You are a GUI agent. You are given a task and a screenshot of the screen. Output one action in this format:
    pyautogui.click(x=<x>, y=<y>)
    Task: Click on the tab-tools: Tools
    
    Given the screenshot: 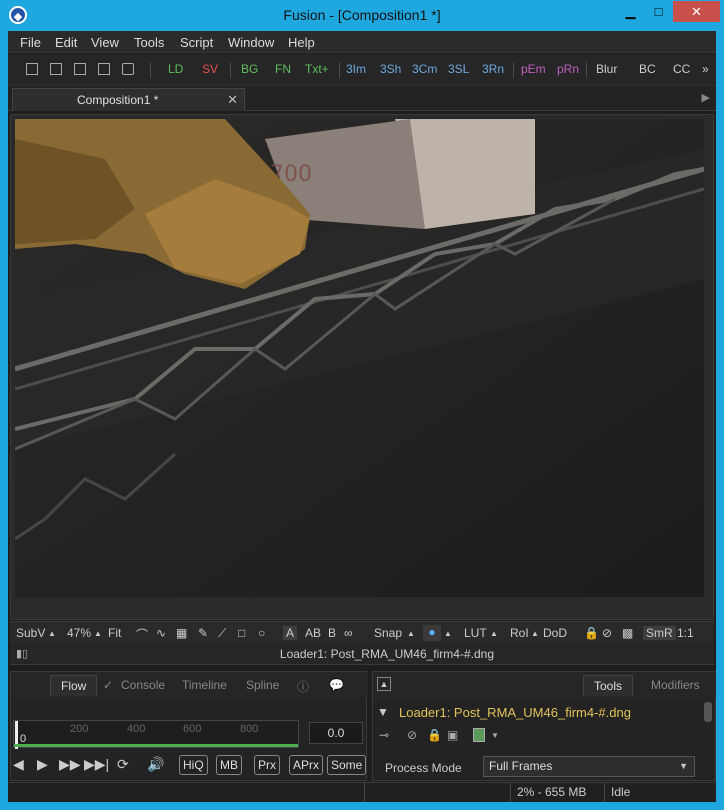 What is the action you would take?
    pyautogui.click(x=608, y=685)
    